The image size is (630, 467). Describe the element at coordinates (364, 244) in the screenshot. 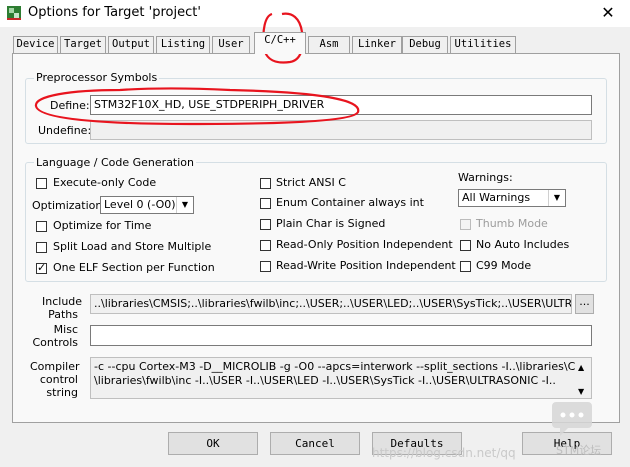

I see `ro-position-label: Read-Only Position Independent` at that location.